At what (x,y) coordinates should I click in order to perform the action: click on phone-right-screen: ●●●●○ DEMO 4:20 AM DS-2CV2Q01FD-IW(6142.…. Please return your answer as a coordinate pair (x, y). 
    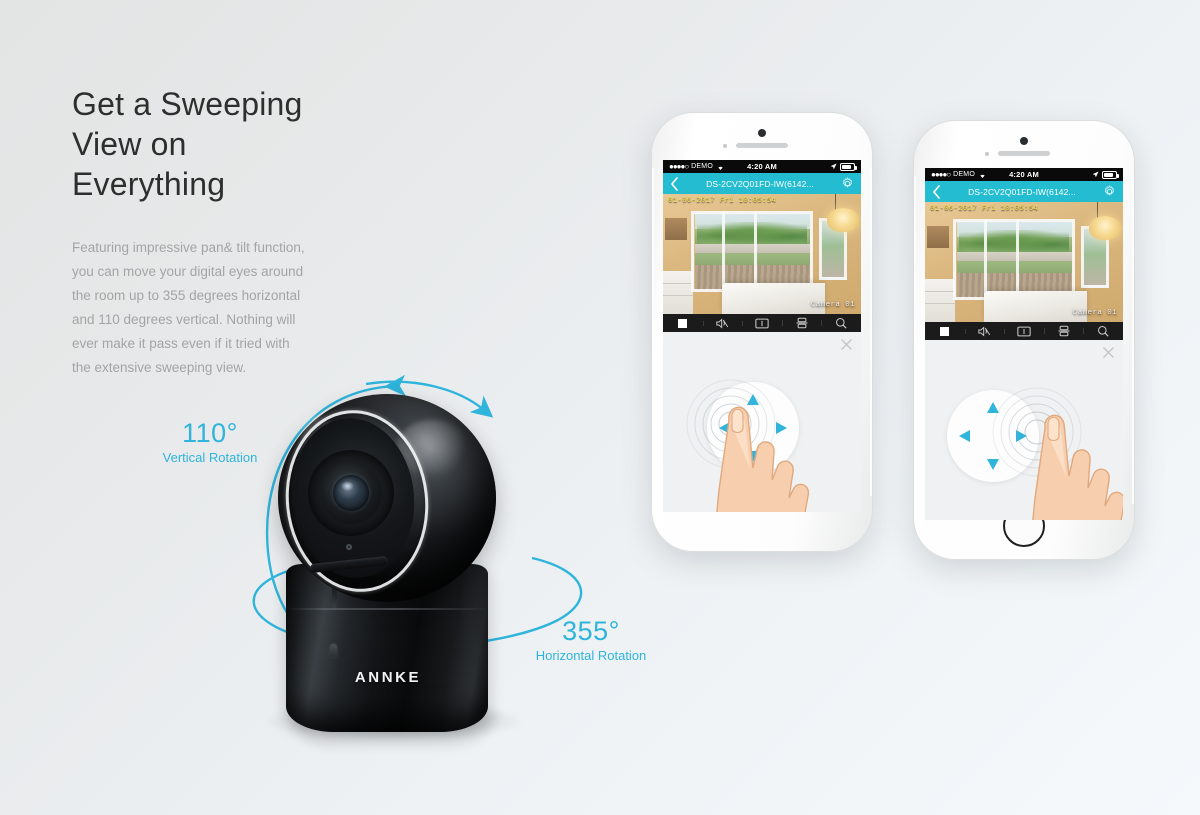
    Looking at the image, I should click on (1024, 344).